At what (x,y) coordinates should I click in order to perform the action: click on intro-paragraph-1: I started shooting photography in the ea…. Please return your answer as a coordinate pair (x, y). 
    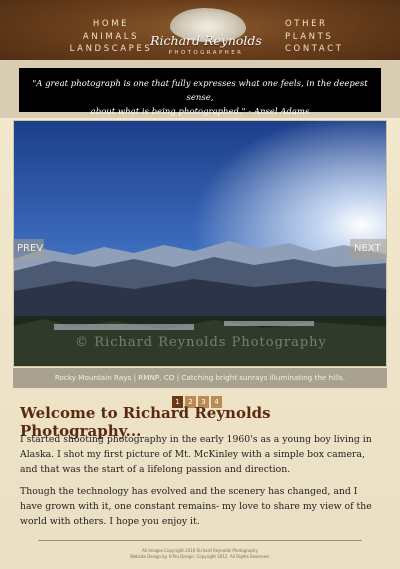
    Looking at the image, I should click on (196, 454).